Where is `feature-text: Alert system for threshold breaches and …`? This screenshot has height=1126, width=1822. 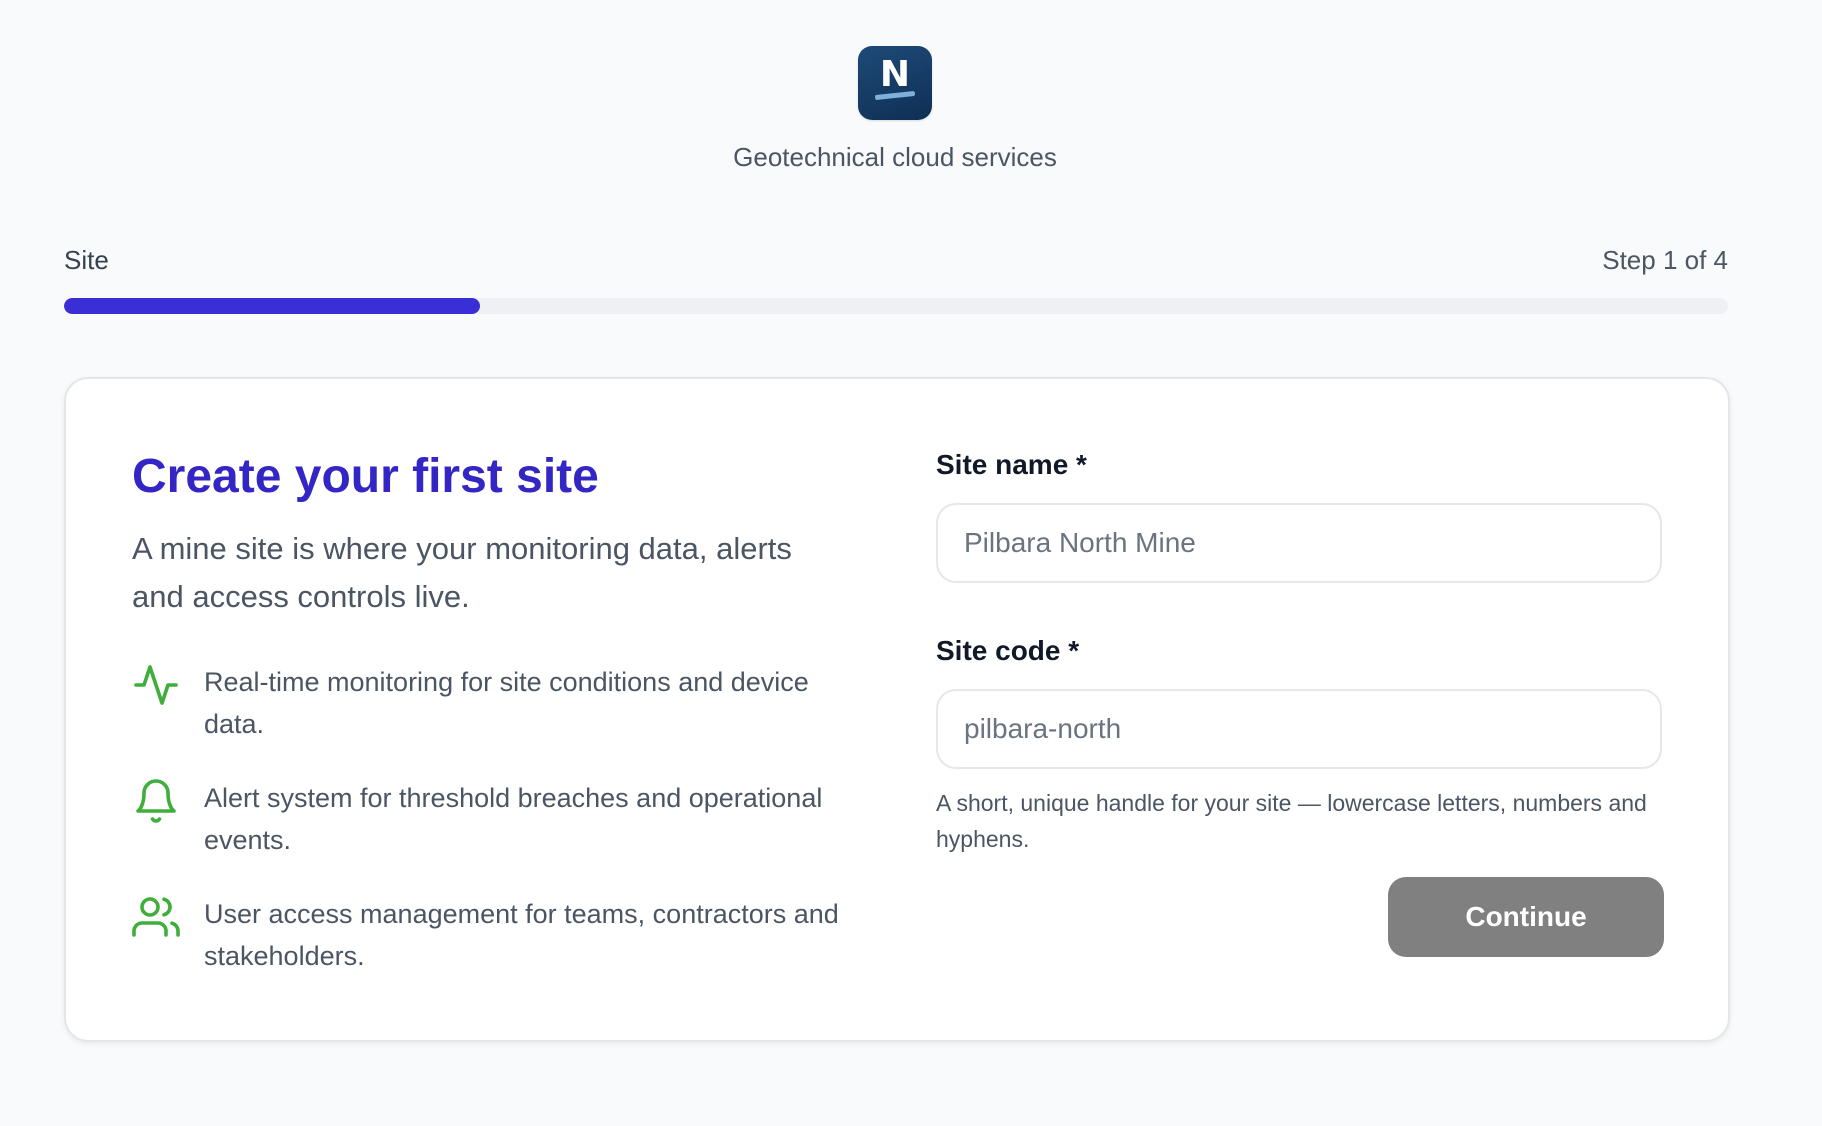 feature-text: Alert system for threshold breaches and … is located at coordinates (513, 819).